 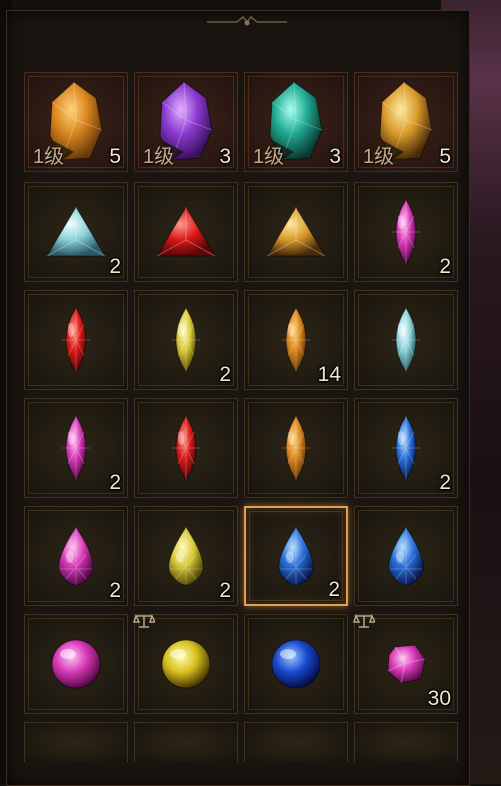 I want to click on item-count: 30, so click(x=439, y=698).